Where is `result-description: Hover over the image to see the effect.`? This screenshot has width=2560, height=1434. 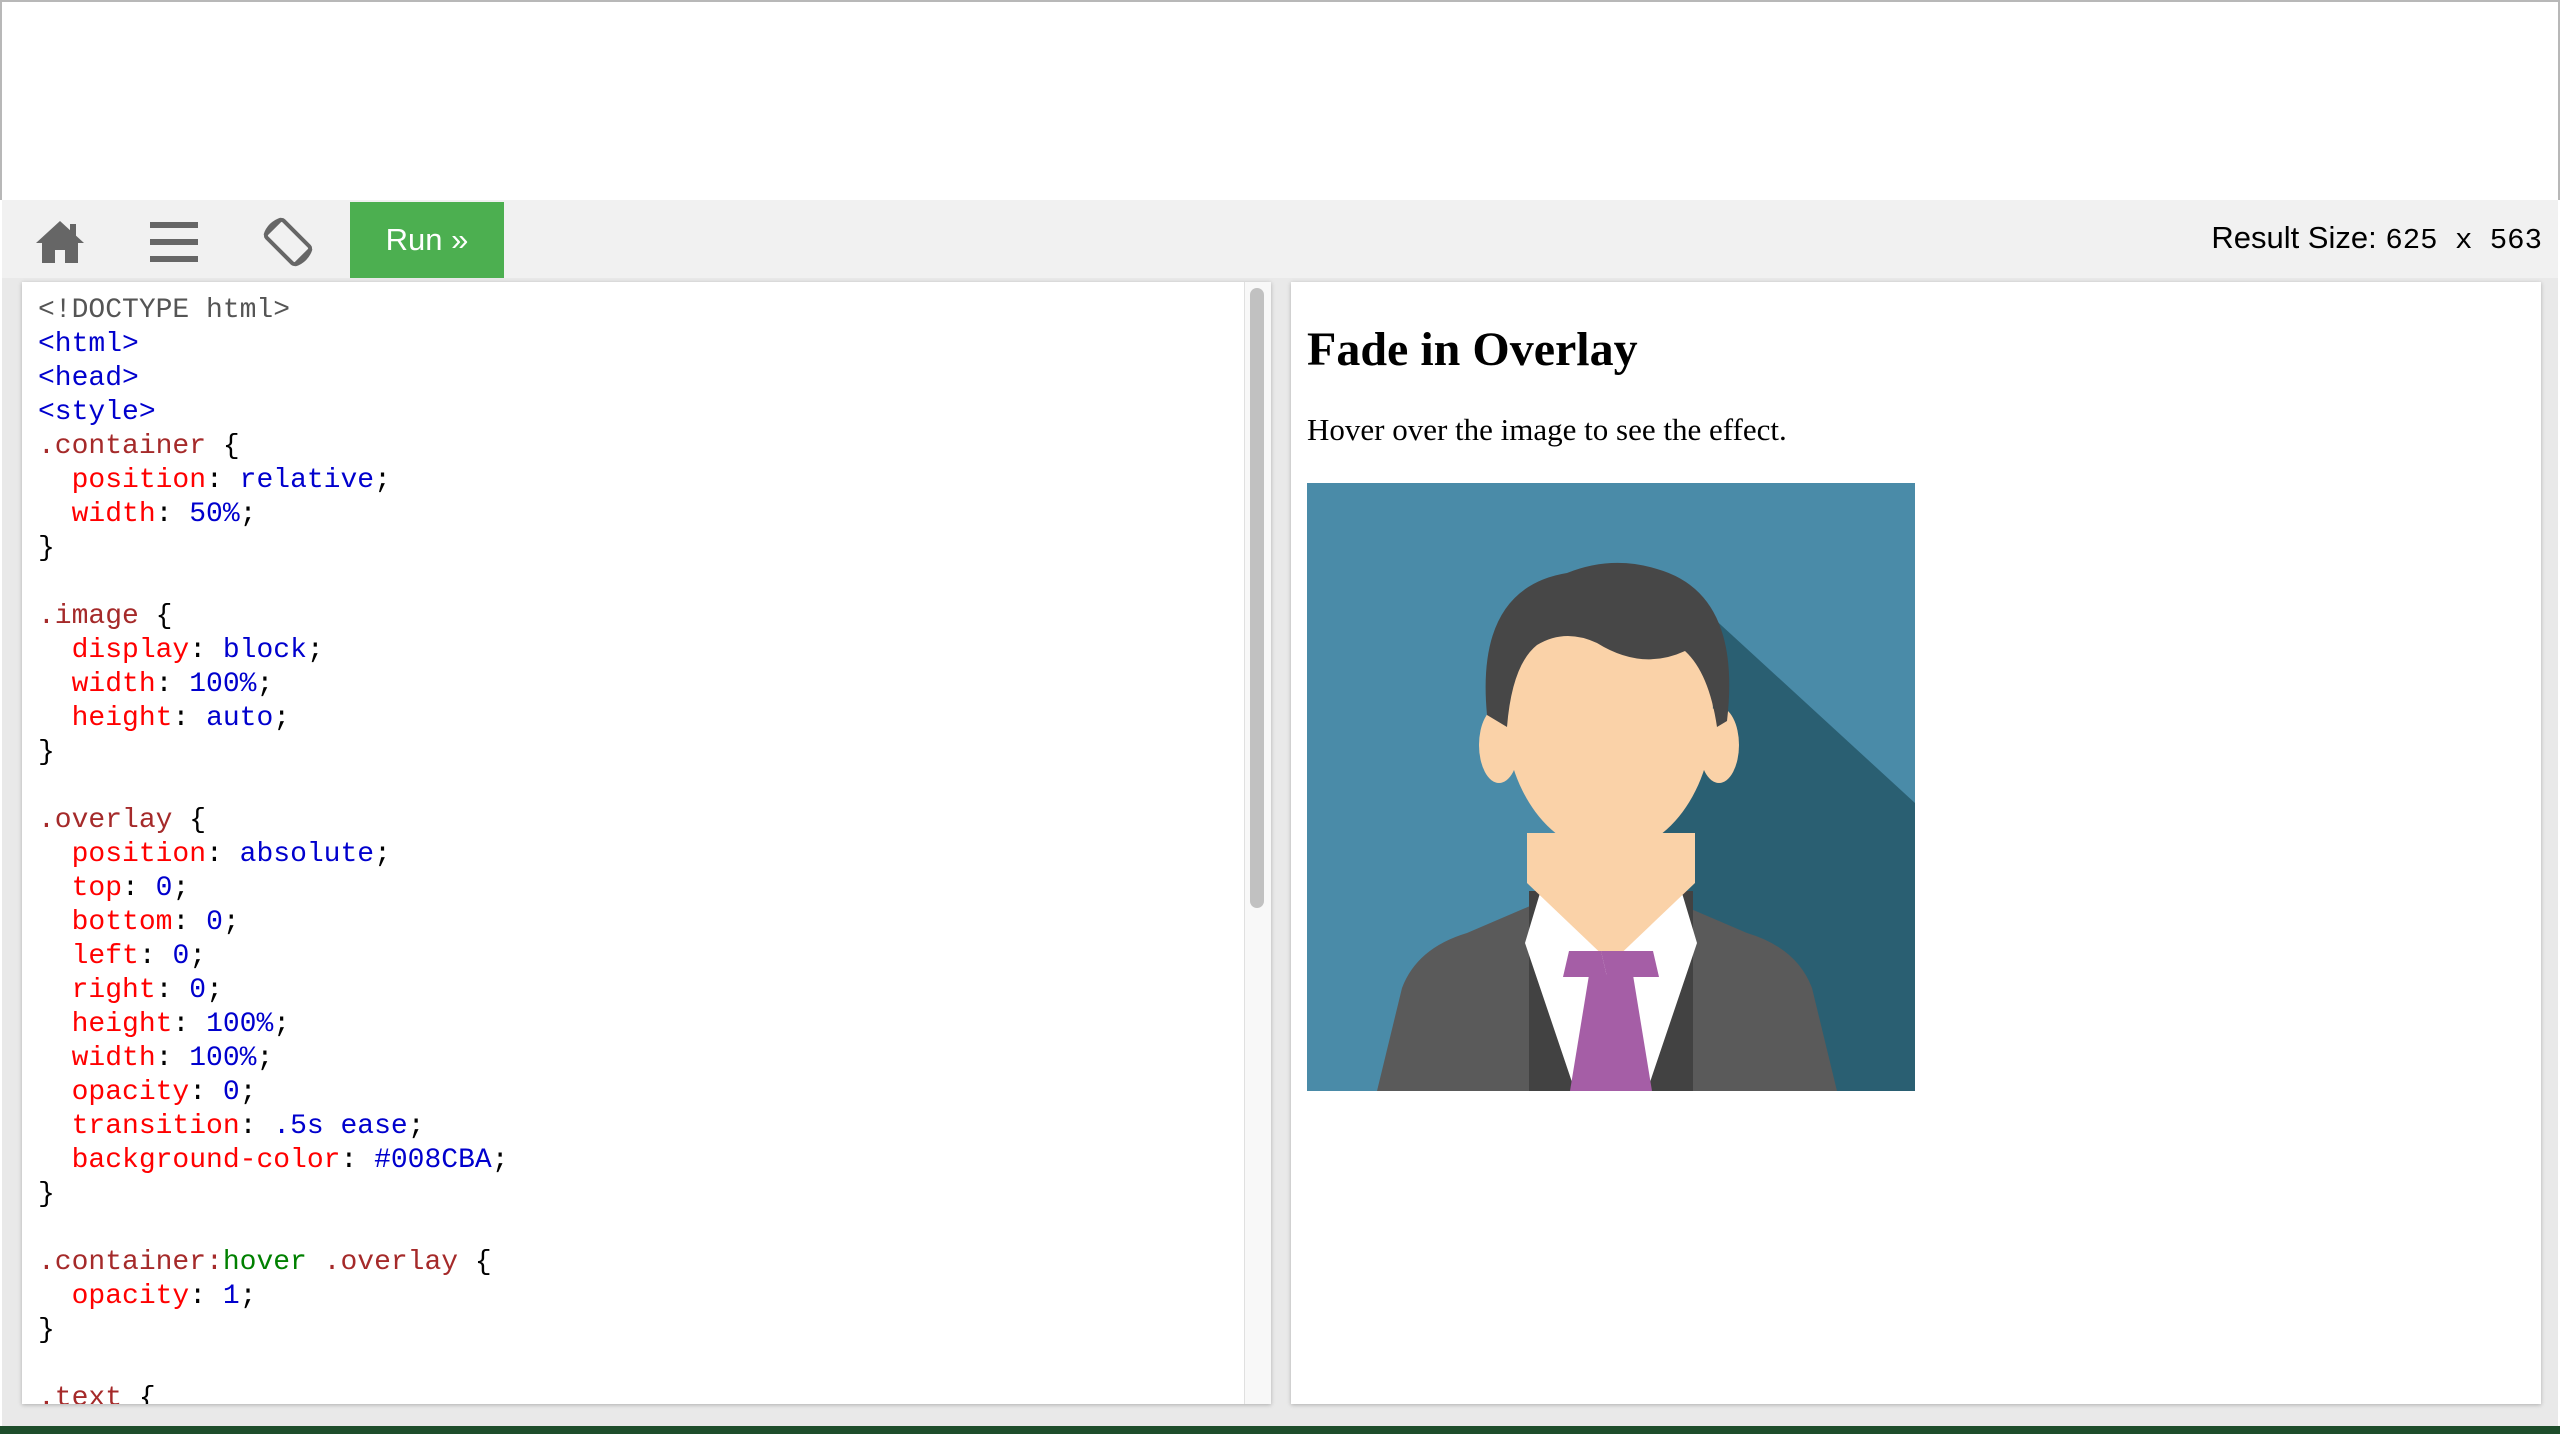 result-description: Hover over the image to see the effect. is located at coordinates (1547, 429).